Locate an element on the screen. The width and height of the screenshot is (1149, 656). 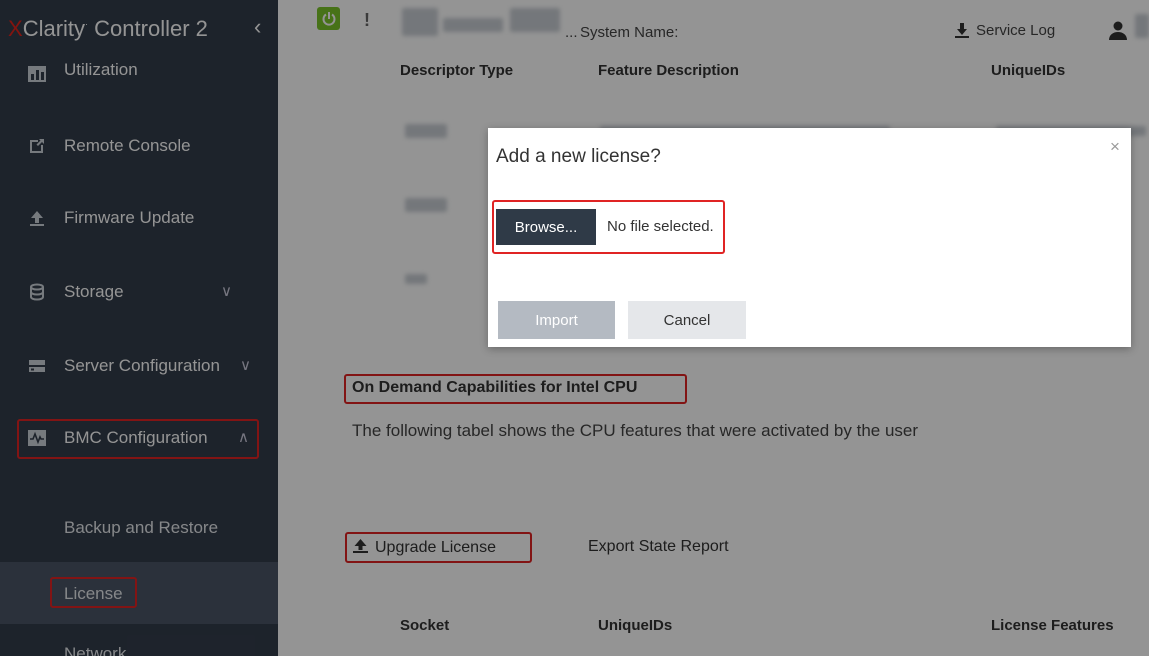
import-button: Import is located at coordinates (556, 320).